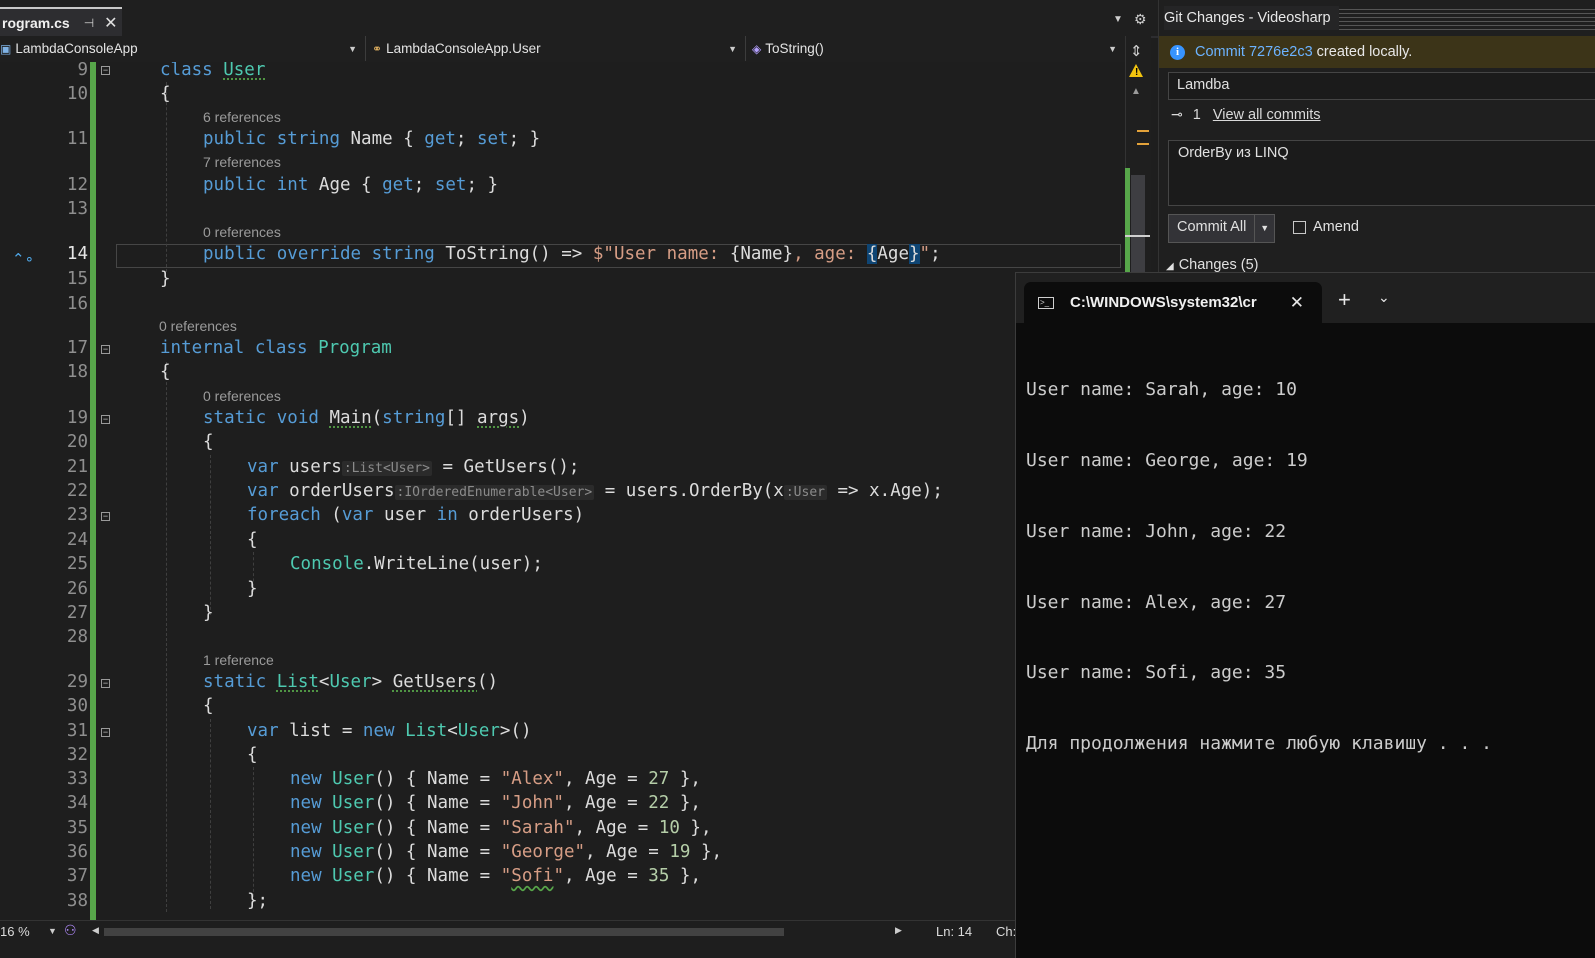 This screenshot has width=1595, height=958. Describe the element at coordinates (1467, 19) in the screenshot. I see `panel-drag-grip` at that location.